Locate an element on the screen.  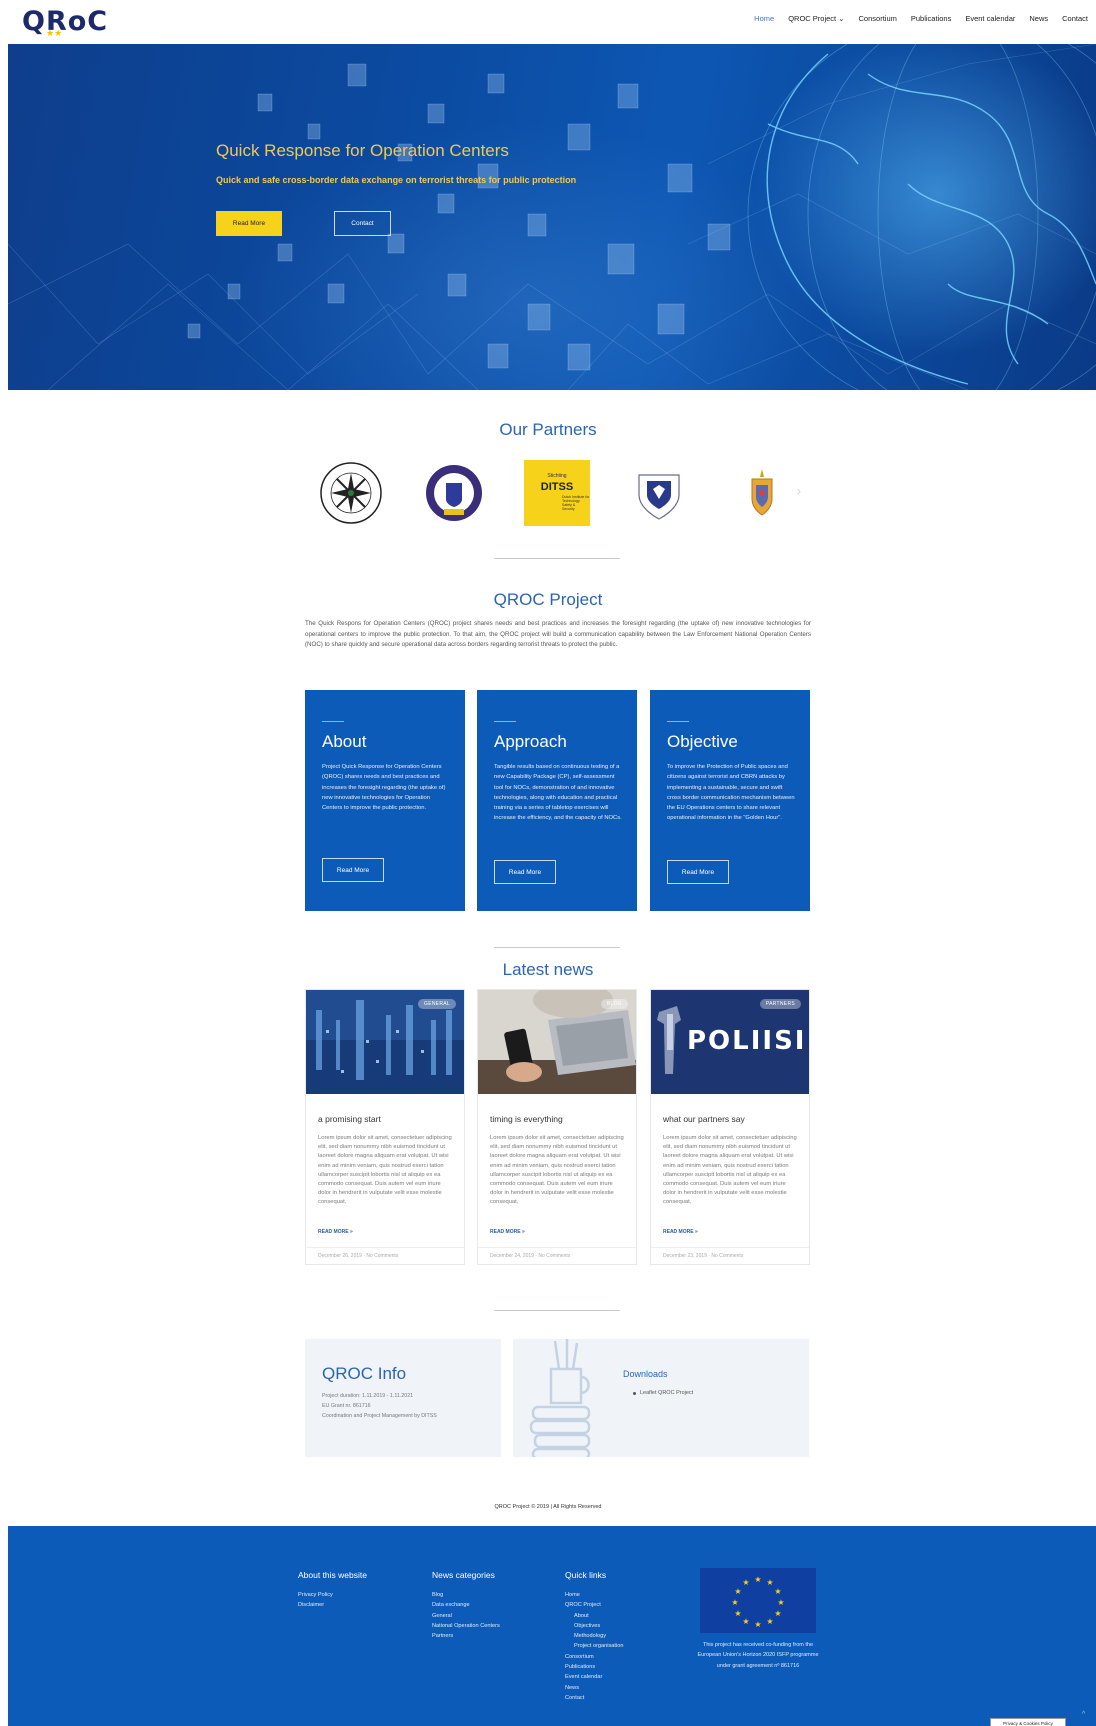
footer-link-blog: Blog is located at coordinates (466, 1595).